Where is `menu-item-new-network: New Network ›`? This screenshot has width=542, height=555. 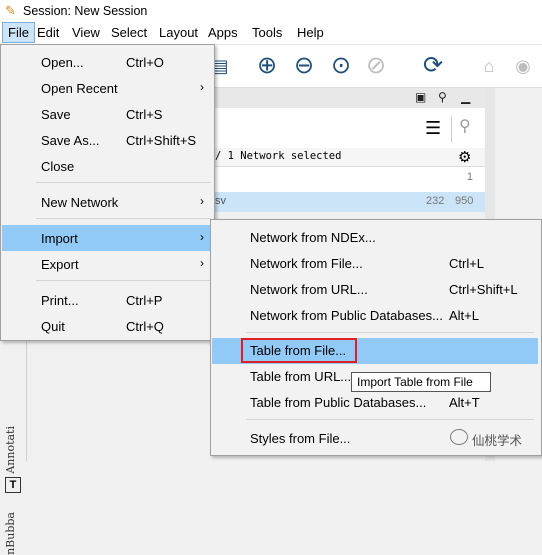
menu-item-new-network: New Network › is located at coordinates (107, 202).